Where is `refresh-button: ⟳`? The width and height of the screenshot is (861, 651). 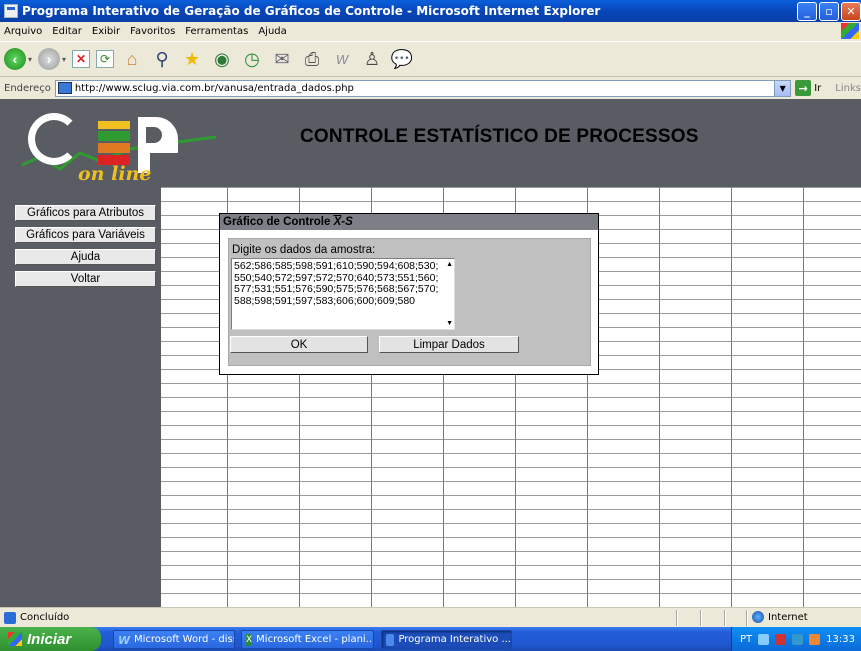
refresh-button: ⟳ is located at coordinates (105, 59).